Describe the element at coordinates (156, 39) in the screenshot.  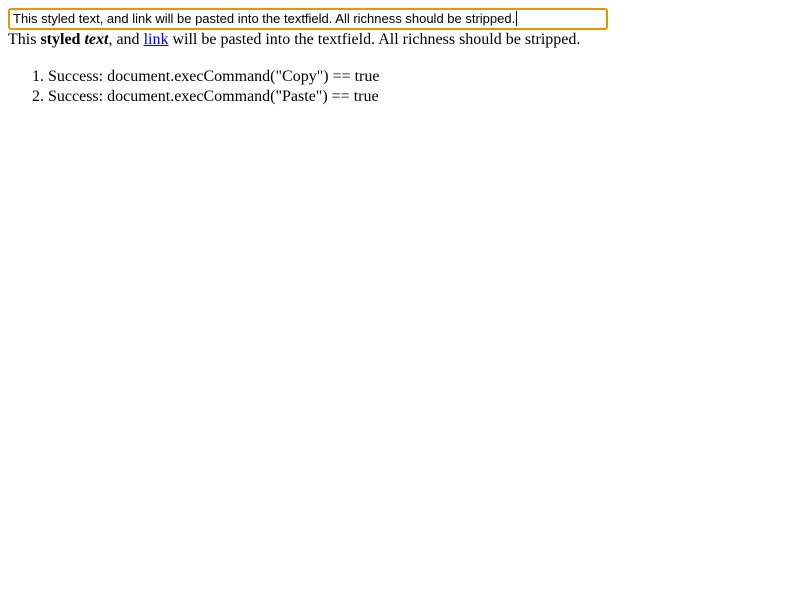
I see `source-link: link` at that location.